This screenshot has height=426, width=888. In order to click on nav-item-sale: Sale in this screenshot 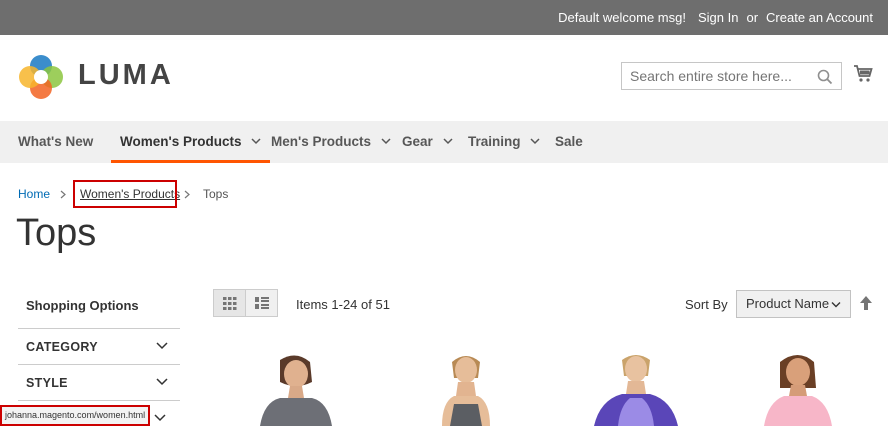, I will do `click(569, 142)`.